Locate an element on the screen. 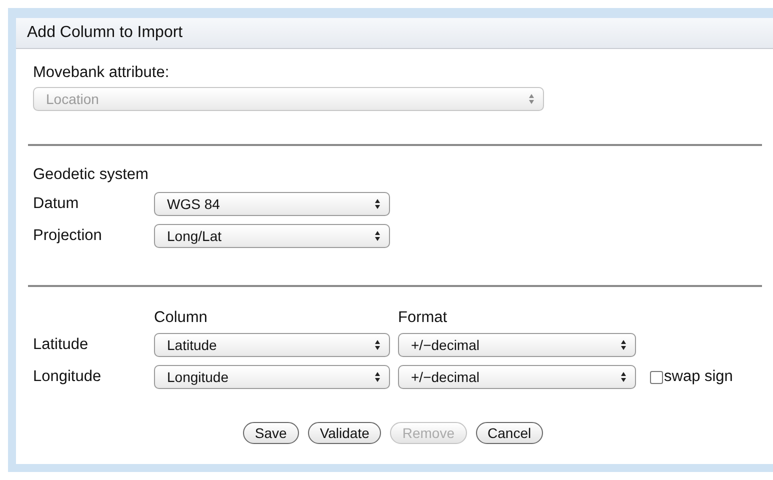  dialog-button: Save is located at coordinates (270, 433).